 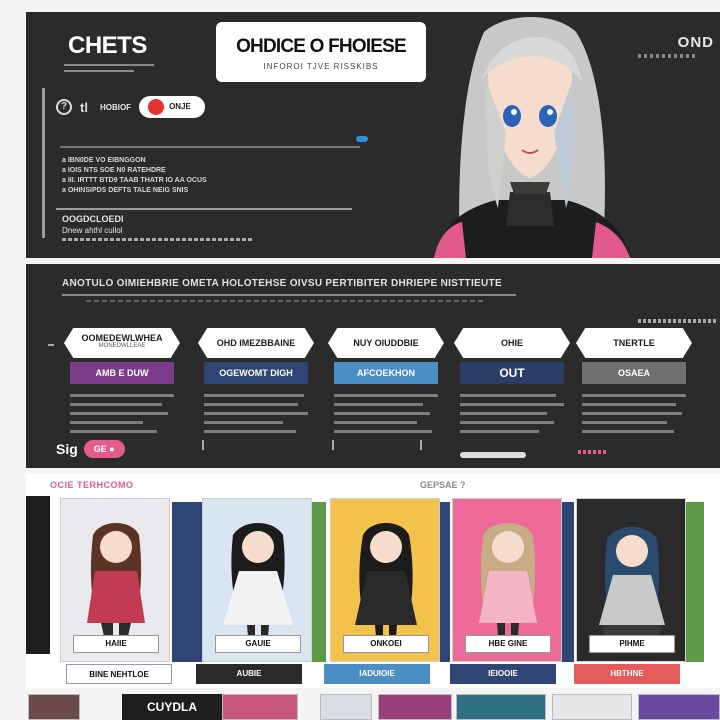 I want to click on help-icon: ?, so click(x=64, y=107).